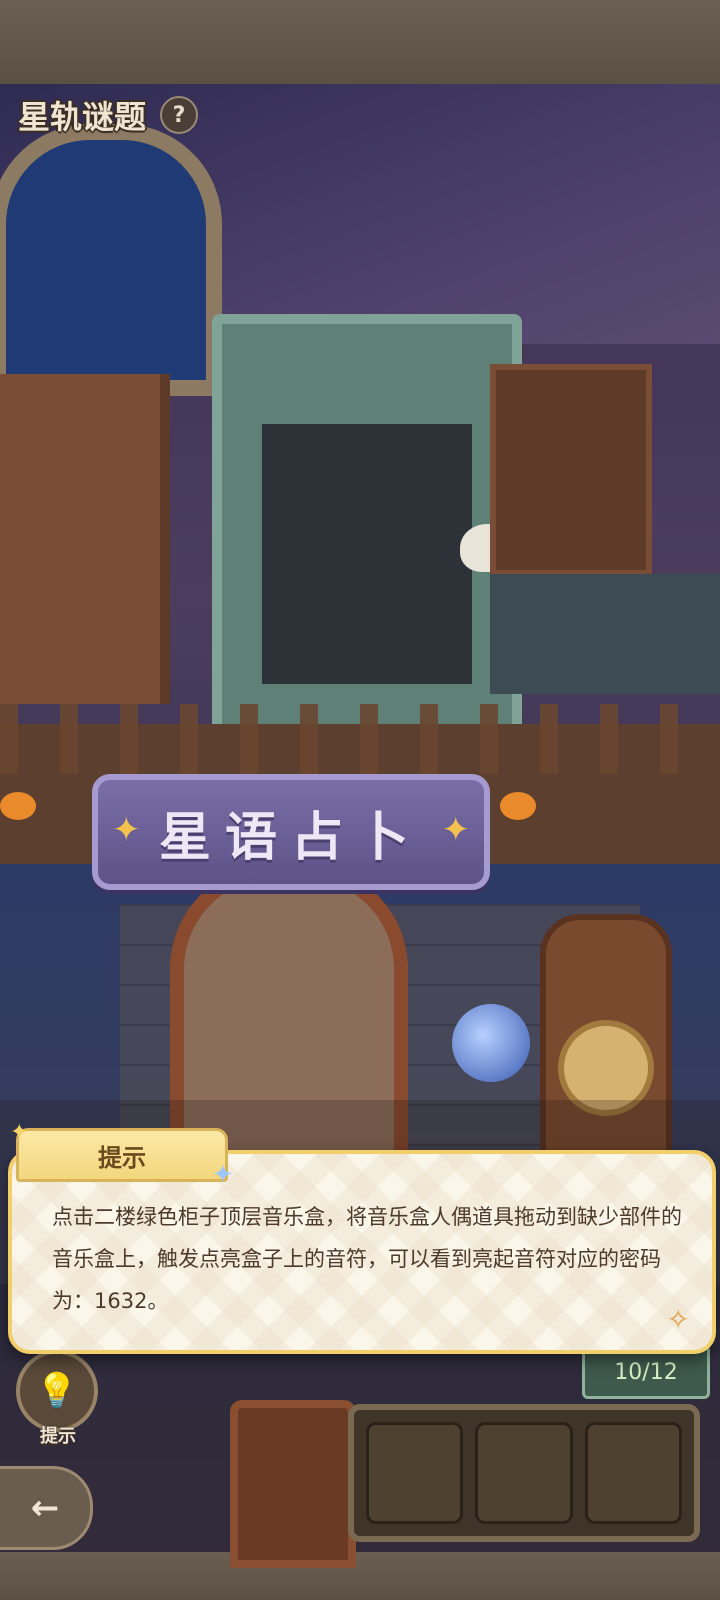 This screenshot has height=1600, width=720. I want to click on desk, so click(605, 634).